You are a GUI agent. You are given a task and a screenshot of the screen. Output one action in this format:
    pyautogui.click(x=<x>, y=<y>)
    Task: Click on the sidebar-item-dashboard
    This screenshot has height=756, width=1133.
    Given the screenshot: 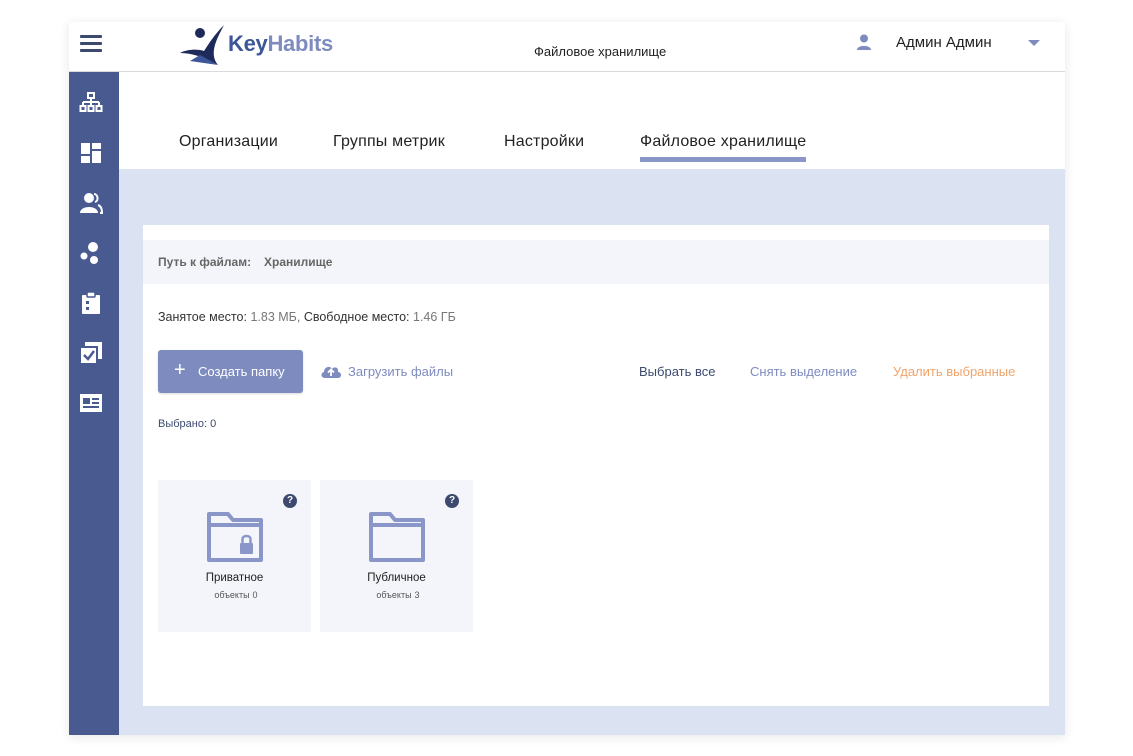 What is the action you would take?
    pyautogui.click(x=91, y=153)
    